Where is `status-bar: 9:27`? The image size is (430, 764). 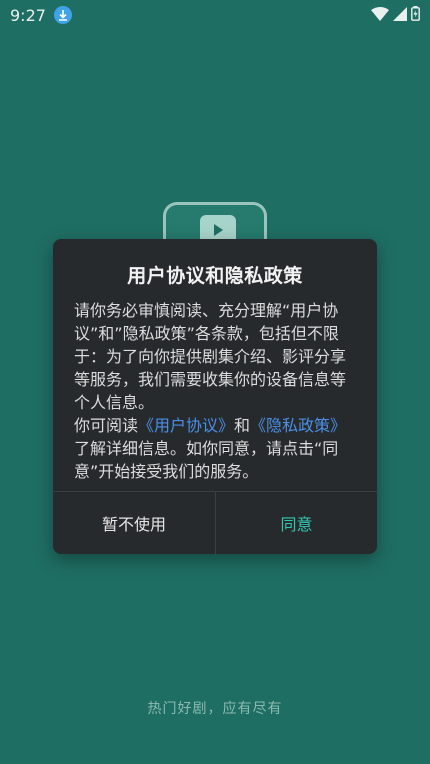 status-bar: 9:27 is located at coordinates (215, 15).